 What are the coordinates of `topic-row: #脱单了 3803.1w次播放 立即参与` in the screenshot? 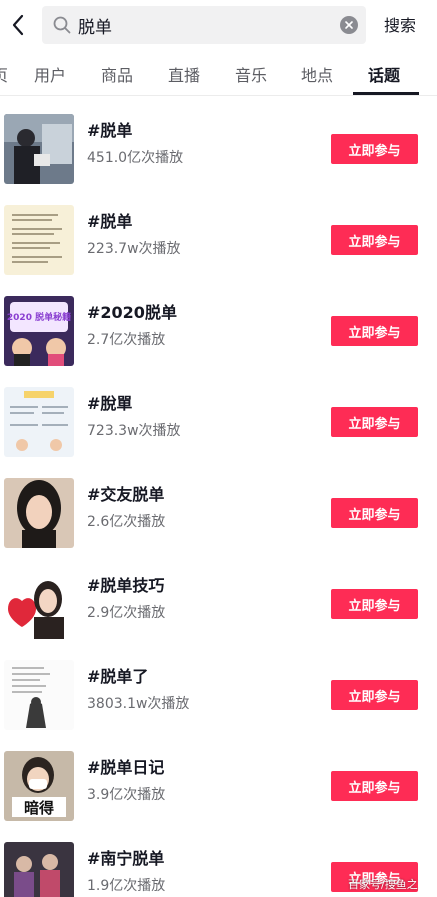 It's located at (218, 705).